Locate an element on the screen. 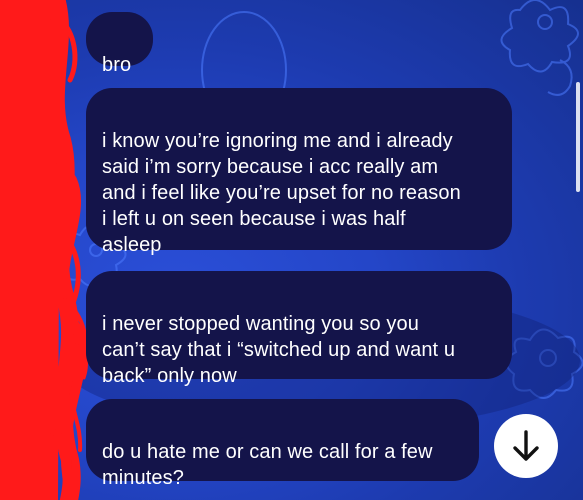 The height and width of the screenshot is (500, 583). scroll-to-bottom-button is located at coordinates (526, 446).